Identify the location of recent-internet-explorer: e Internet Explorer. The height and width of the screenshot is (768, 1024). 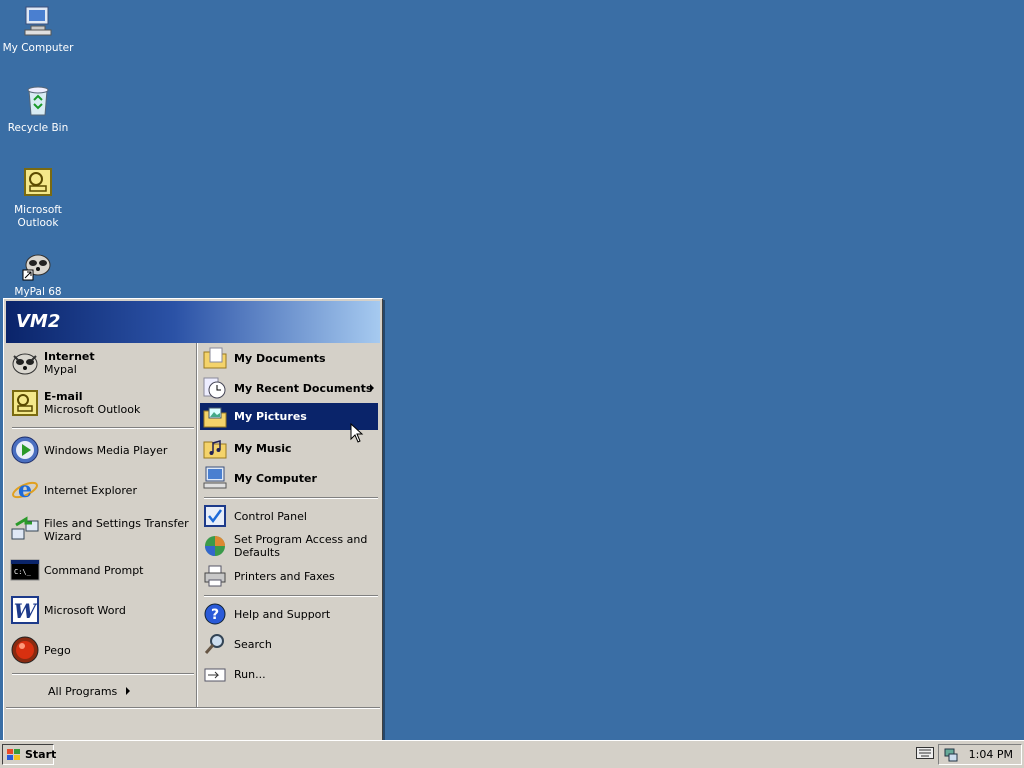
(101, 490).